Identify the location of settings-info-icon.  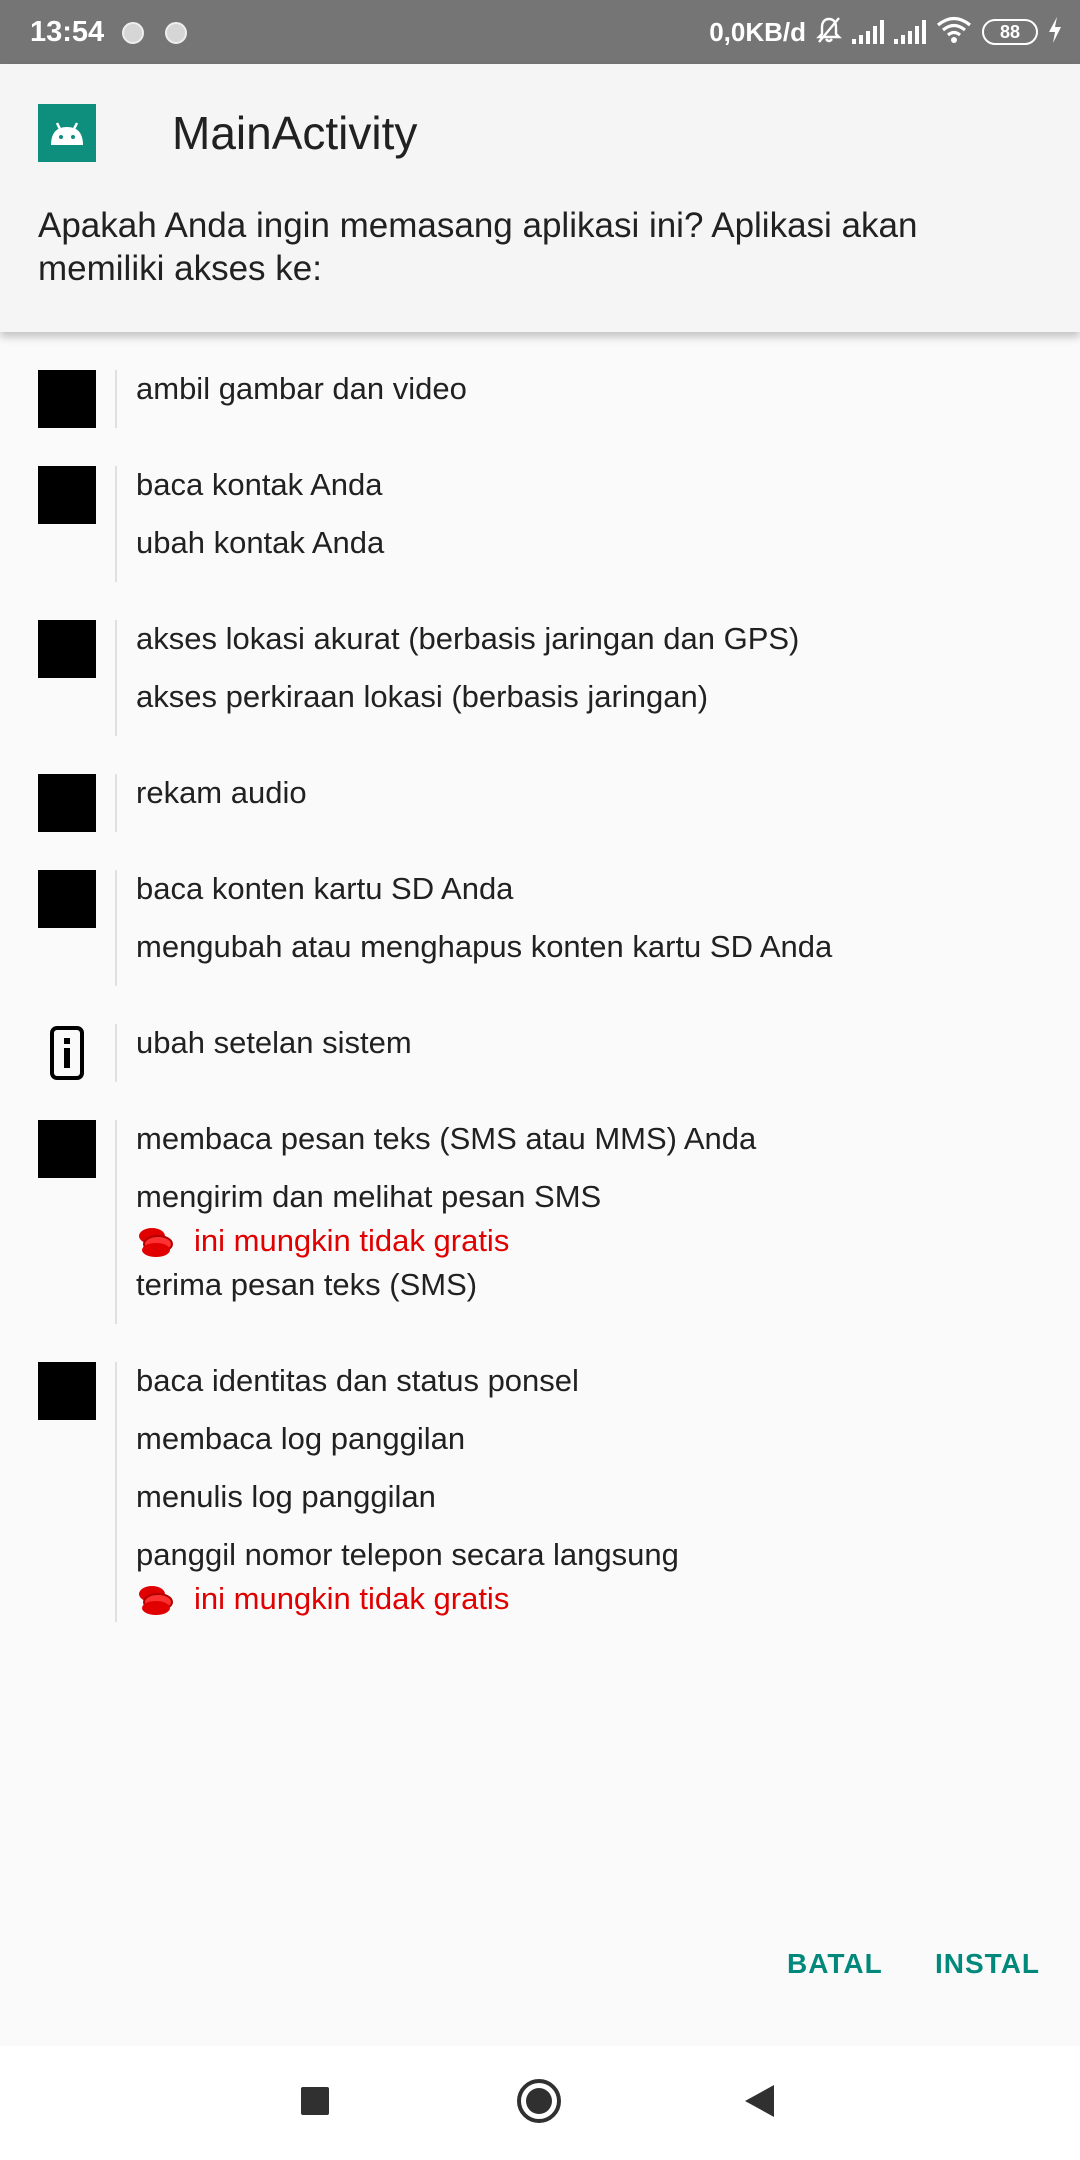
(67, 1053).